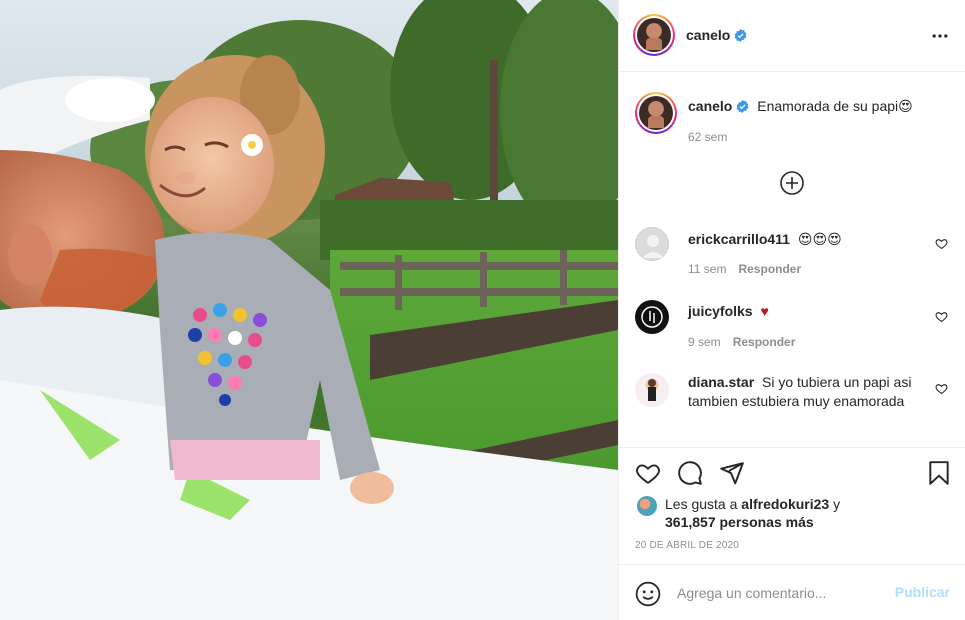  What do you see at coordinates (708, 35) in the screenshot?
I see `header-username: canelo` at bounding box center [708, 35].